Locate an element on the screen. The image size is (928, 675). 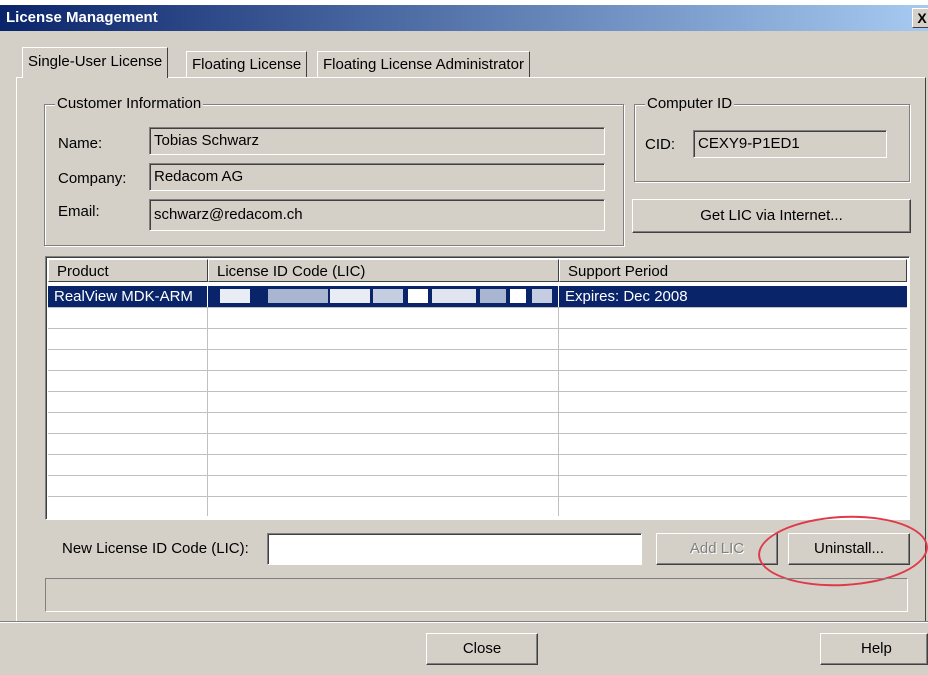
tab-floating-license: Floating License is located at coordinates (247, 64).